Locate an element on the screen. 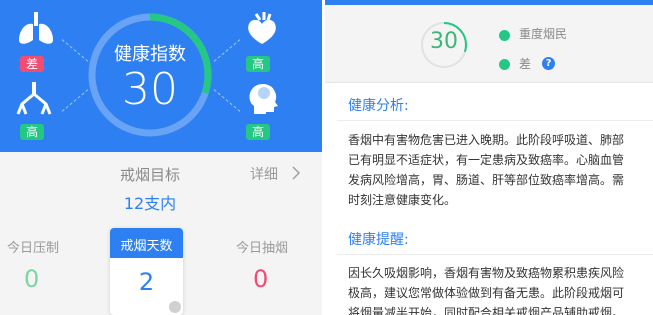 Image resolution: width=653 pixels, height=315 pixels. quit-days-label: 戒烟天数 is located at coordinates (146, 246).